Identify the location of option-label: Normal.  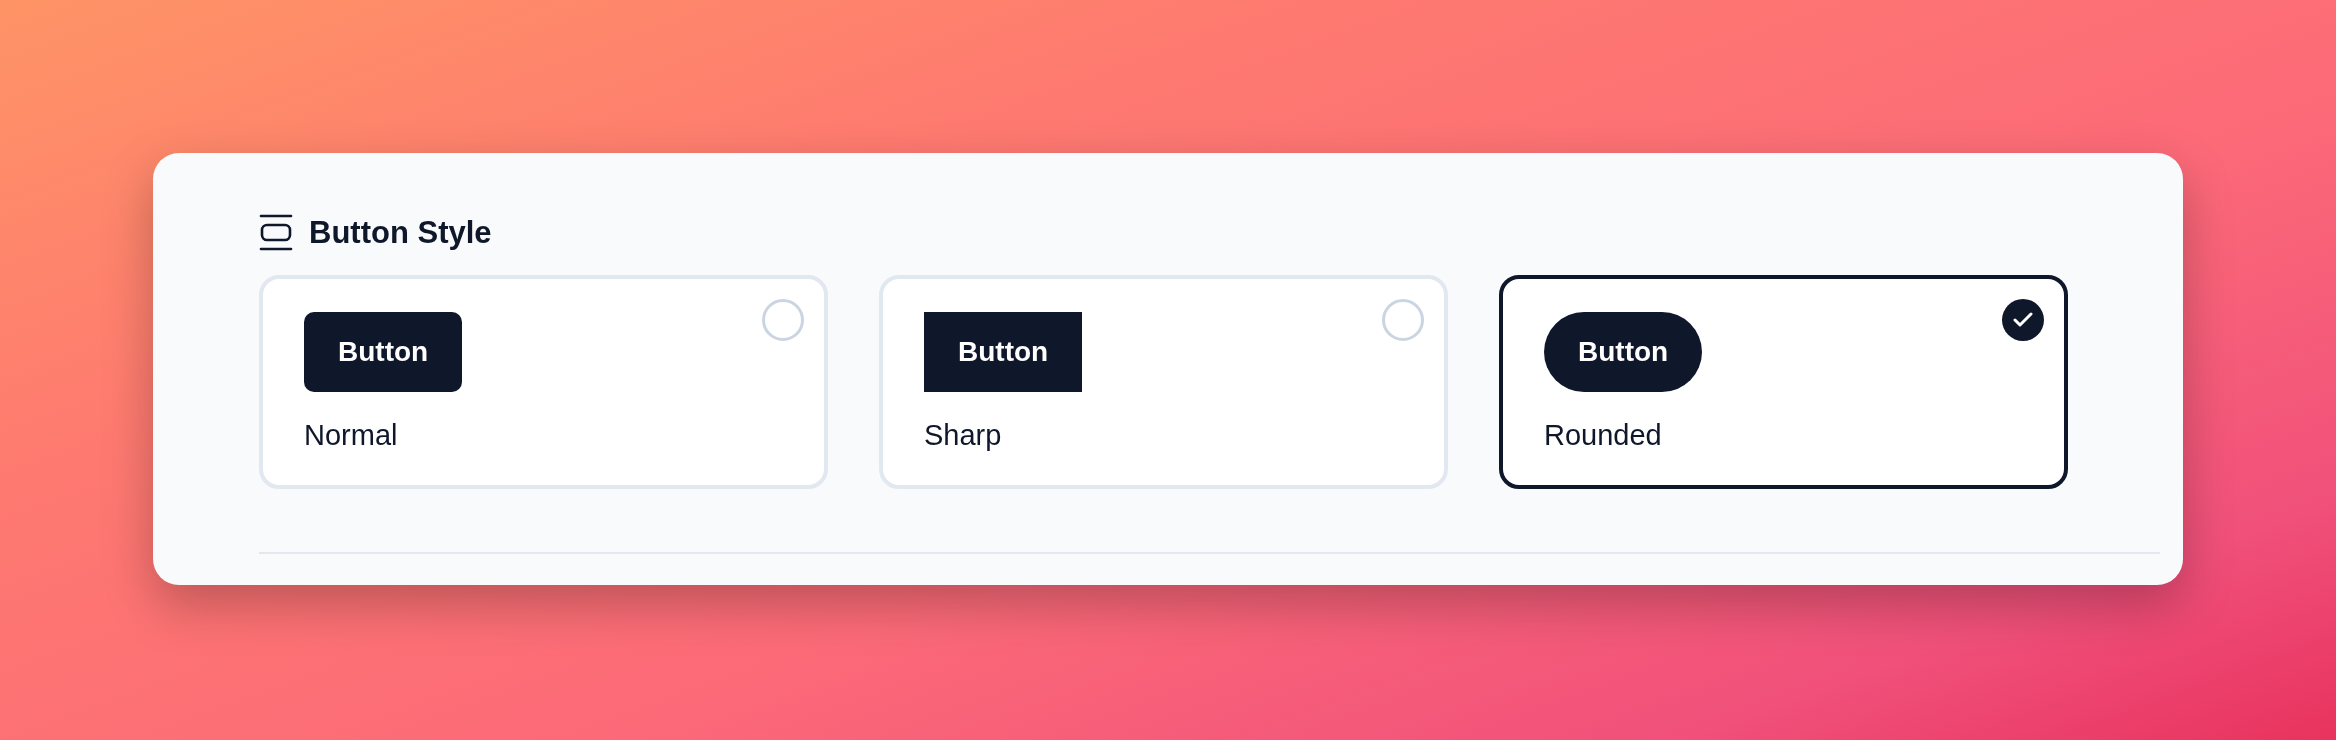
(351, 435).